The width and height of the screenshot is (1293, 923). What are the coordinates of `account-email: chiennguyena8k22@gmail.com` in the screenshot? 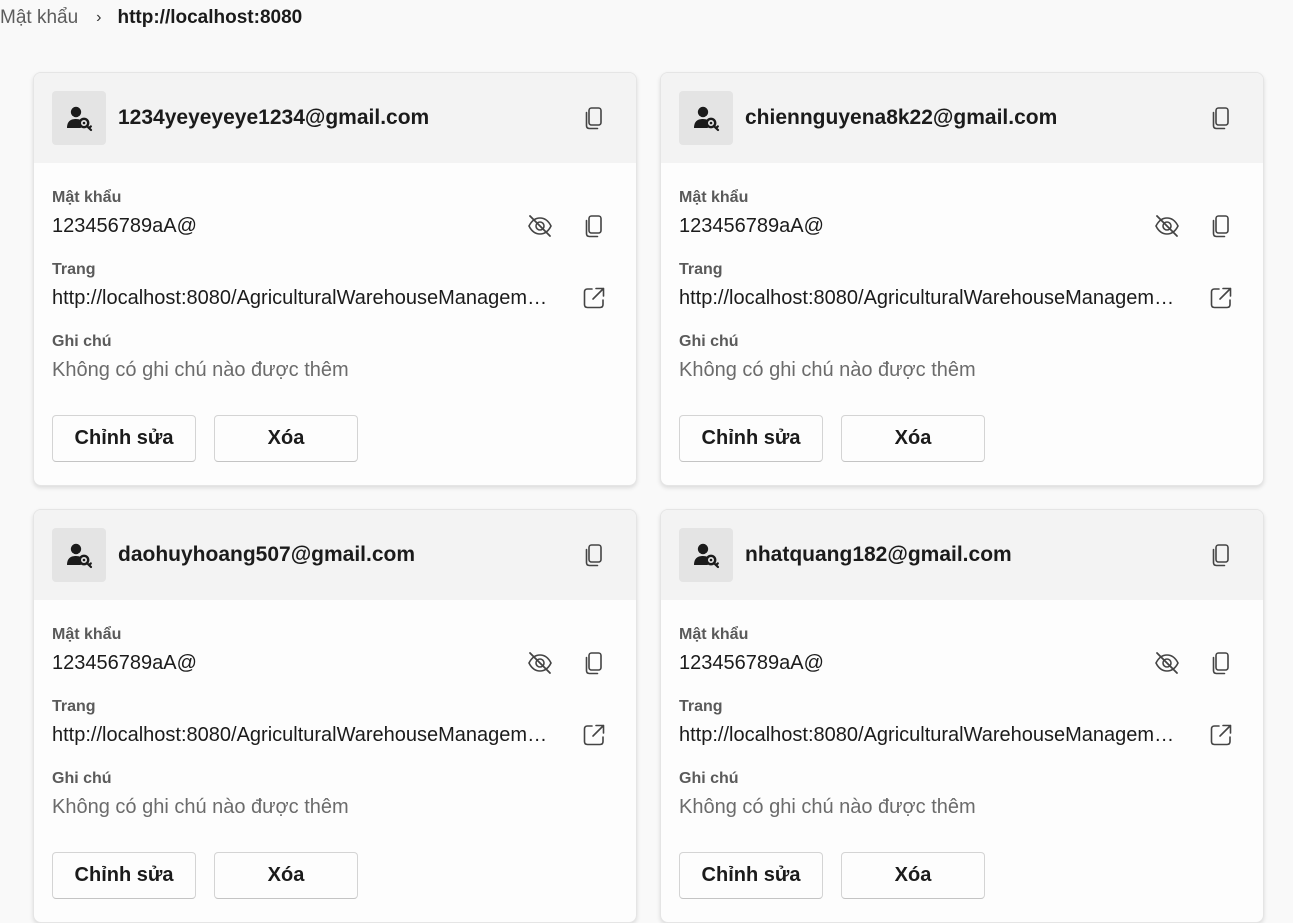 It's located at (901, 117).